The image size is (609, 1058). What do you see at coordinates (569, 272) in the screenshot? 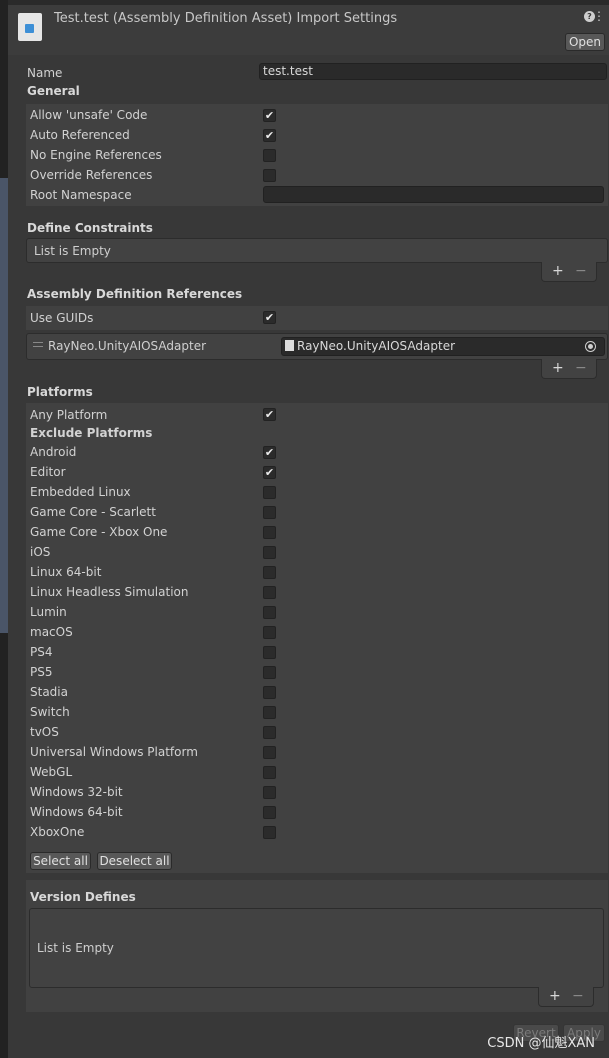
I see `define-constraints-footer: + −` at bounding box center [569, 272].